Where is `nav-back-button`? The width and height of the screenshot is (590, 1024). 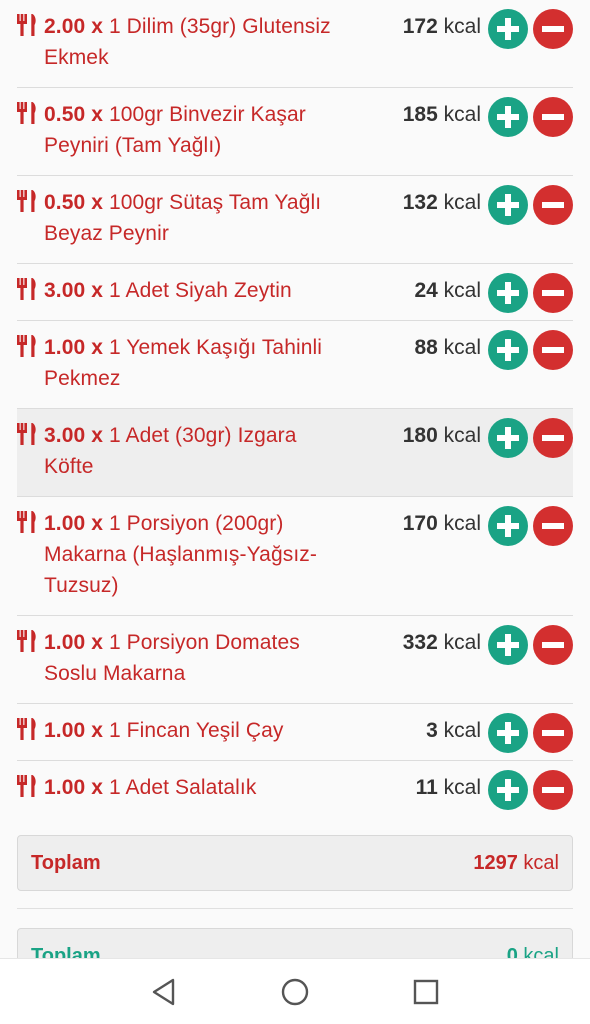 nav-back-button is located at coordinates (165, 992).